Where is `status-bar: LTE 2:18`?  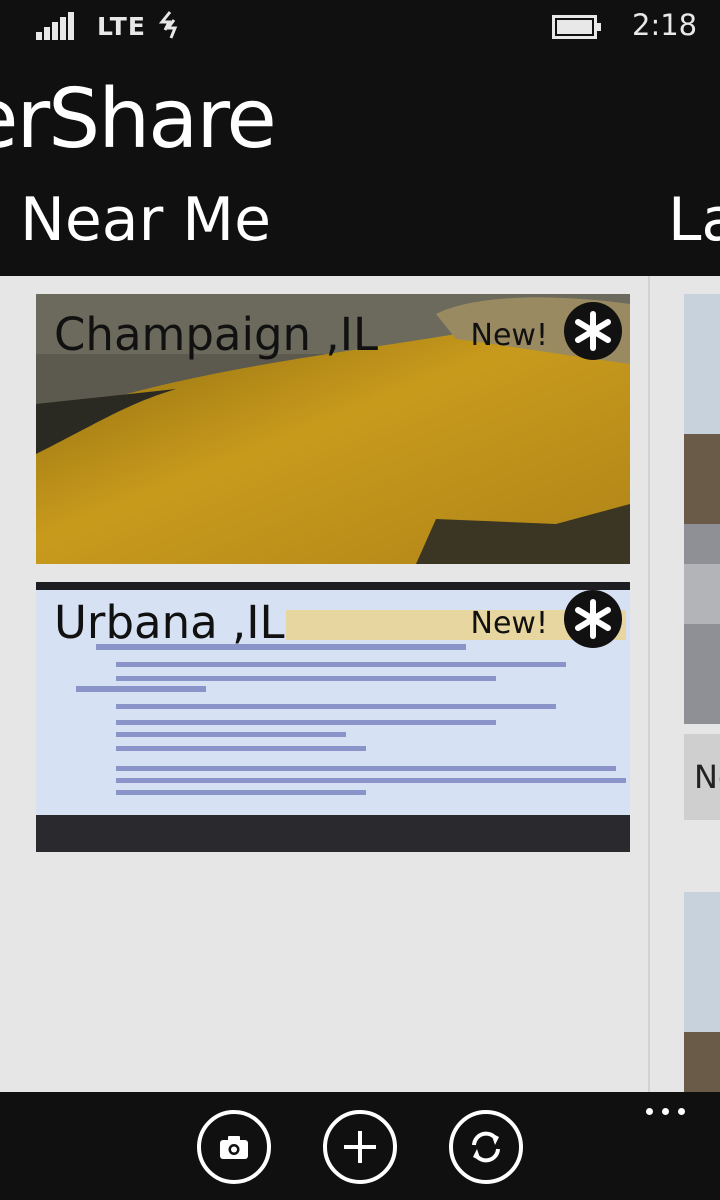
status-bar: LTE 2:18 is located at coordinates (360, 26).